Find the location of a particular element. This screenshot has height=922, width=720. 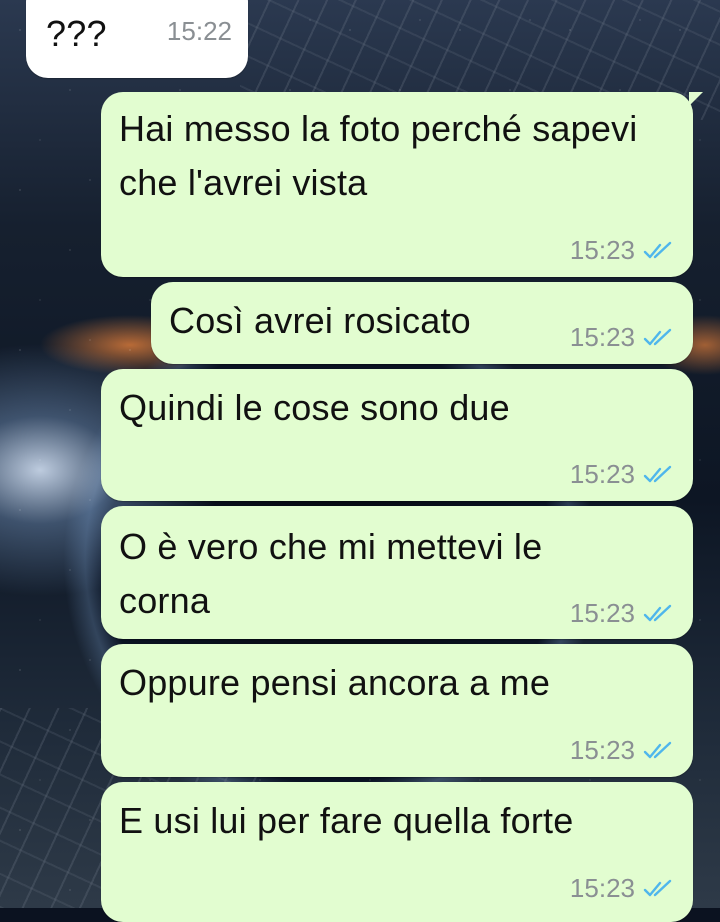

message-time: 15:22 is located at coordinates (199, 31).